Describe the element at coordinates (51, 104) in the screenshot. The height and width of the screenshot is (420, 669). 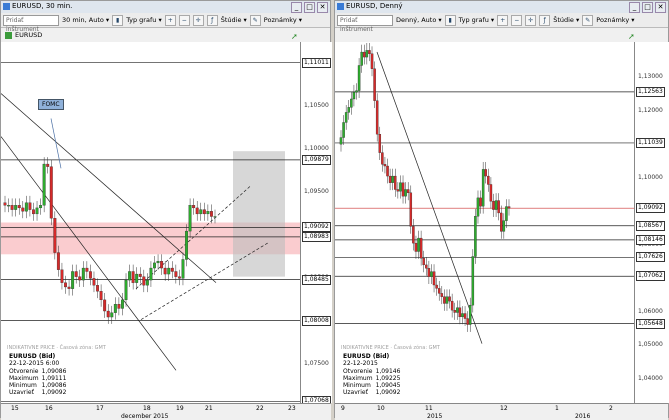
I see `fomc-annotation: FOMC` at that location.